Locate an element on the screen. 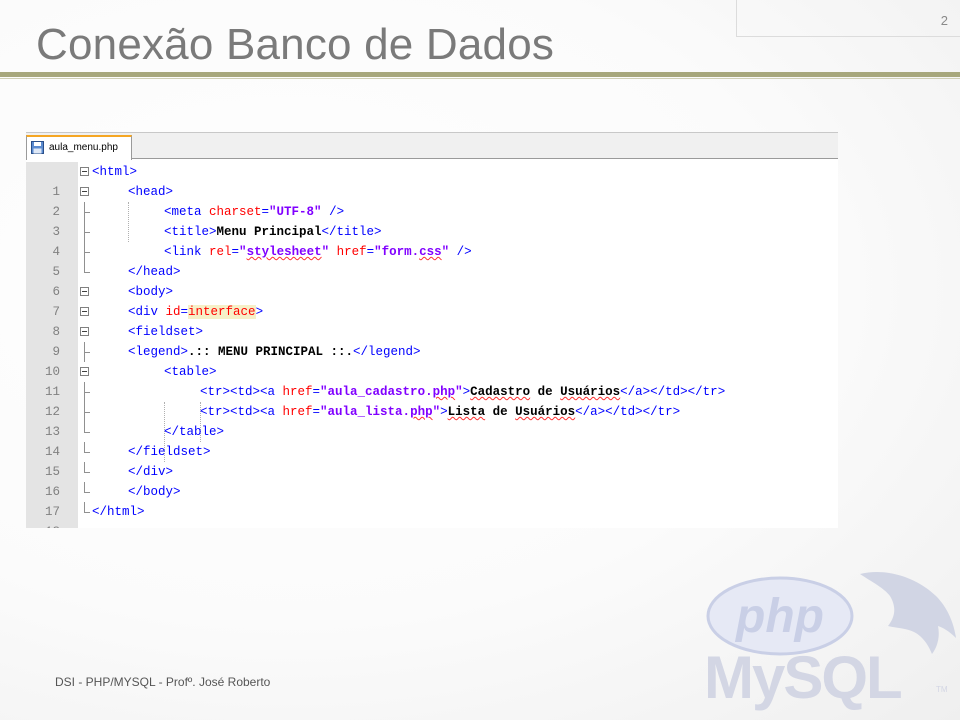  code-token: </body> is located at coordinates (154, 492).